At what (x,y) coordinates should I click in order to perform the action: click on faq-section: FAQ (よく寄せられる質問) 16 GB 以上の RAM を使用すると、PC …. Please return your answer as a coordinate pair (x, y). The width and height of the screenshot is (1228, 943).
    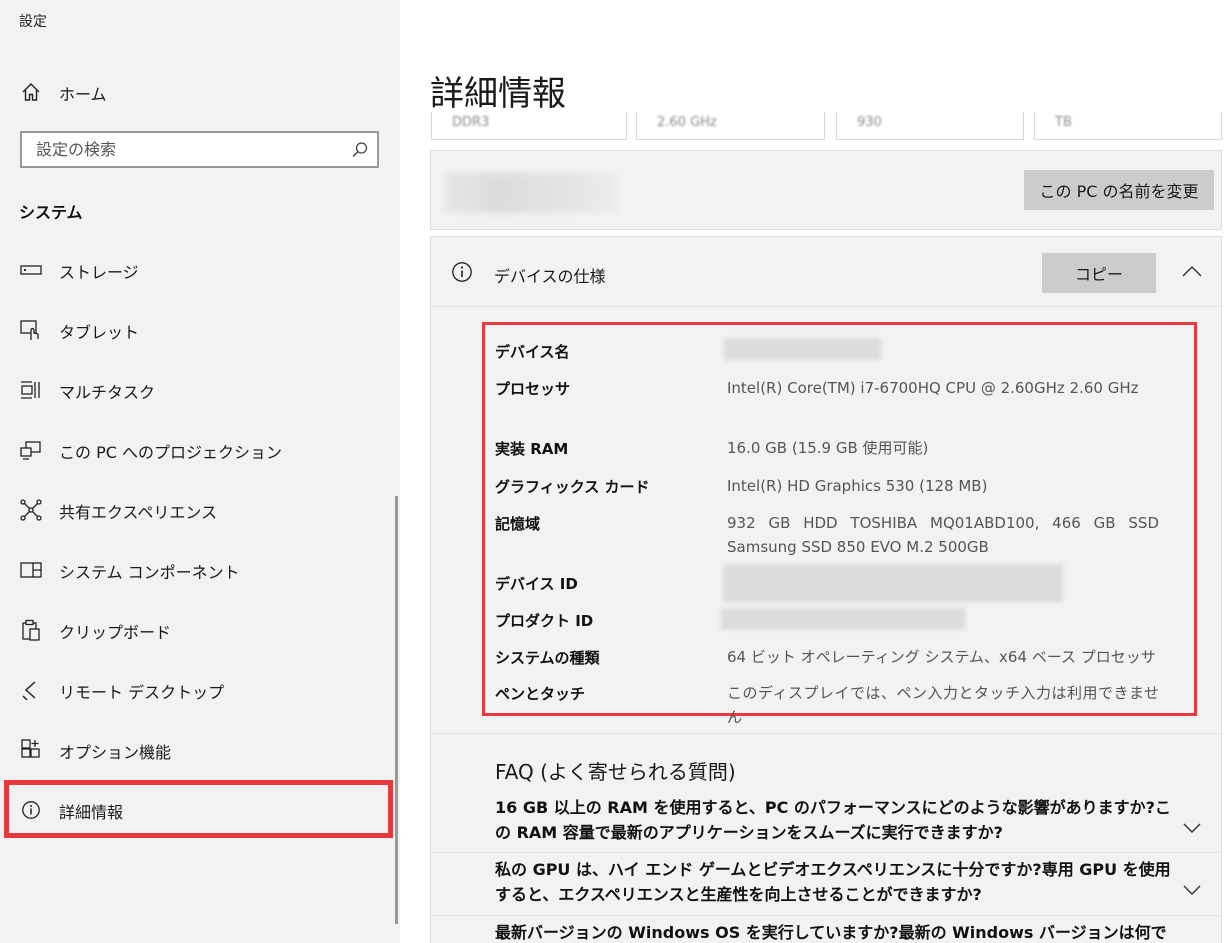
    Looking at the image, I should click on (826, 838).